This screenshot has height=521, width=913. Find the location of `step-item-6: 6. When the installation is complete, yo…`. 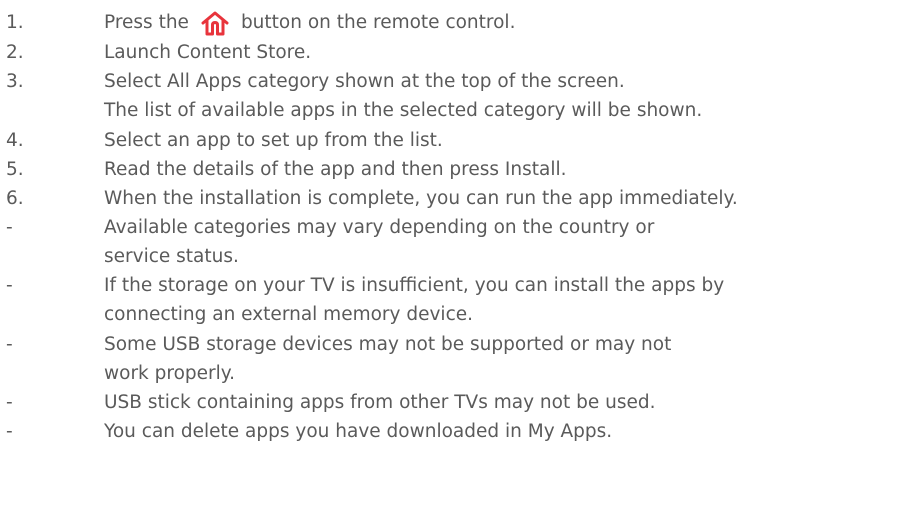

step-item-6: 6. When the installation is complete, yo… is located at coordinates (456, 199).